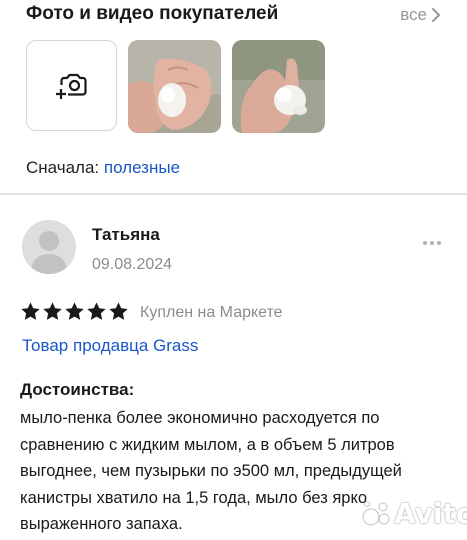  I want to click on section-divider, so click(233, 194).